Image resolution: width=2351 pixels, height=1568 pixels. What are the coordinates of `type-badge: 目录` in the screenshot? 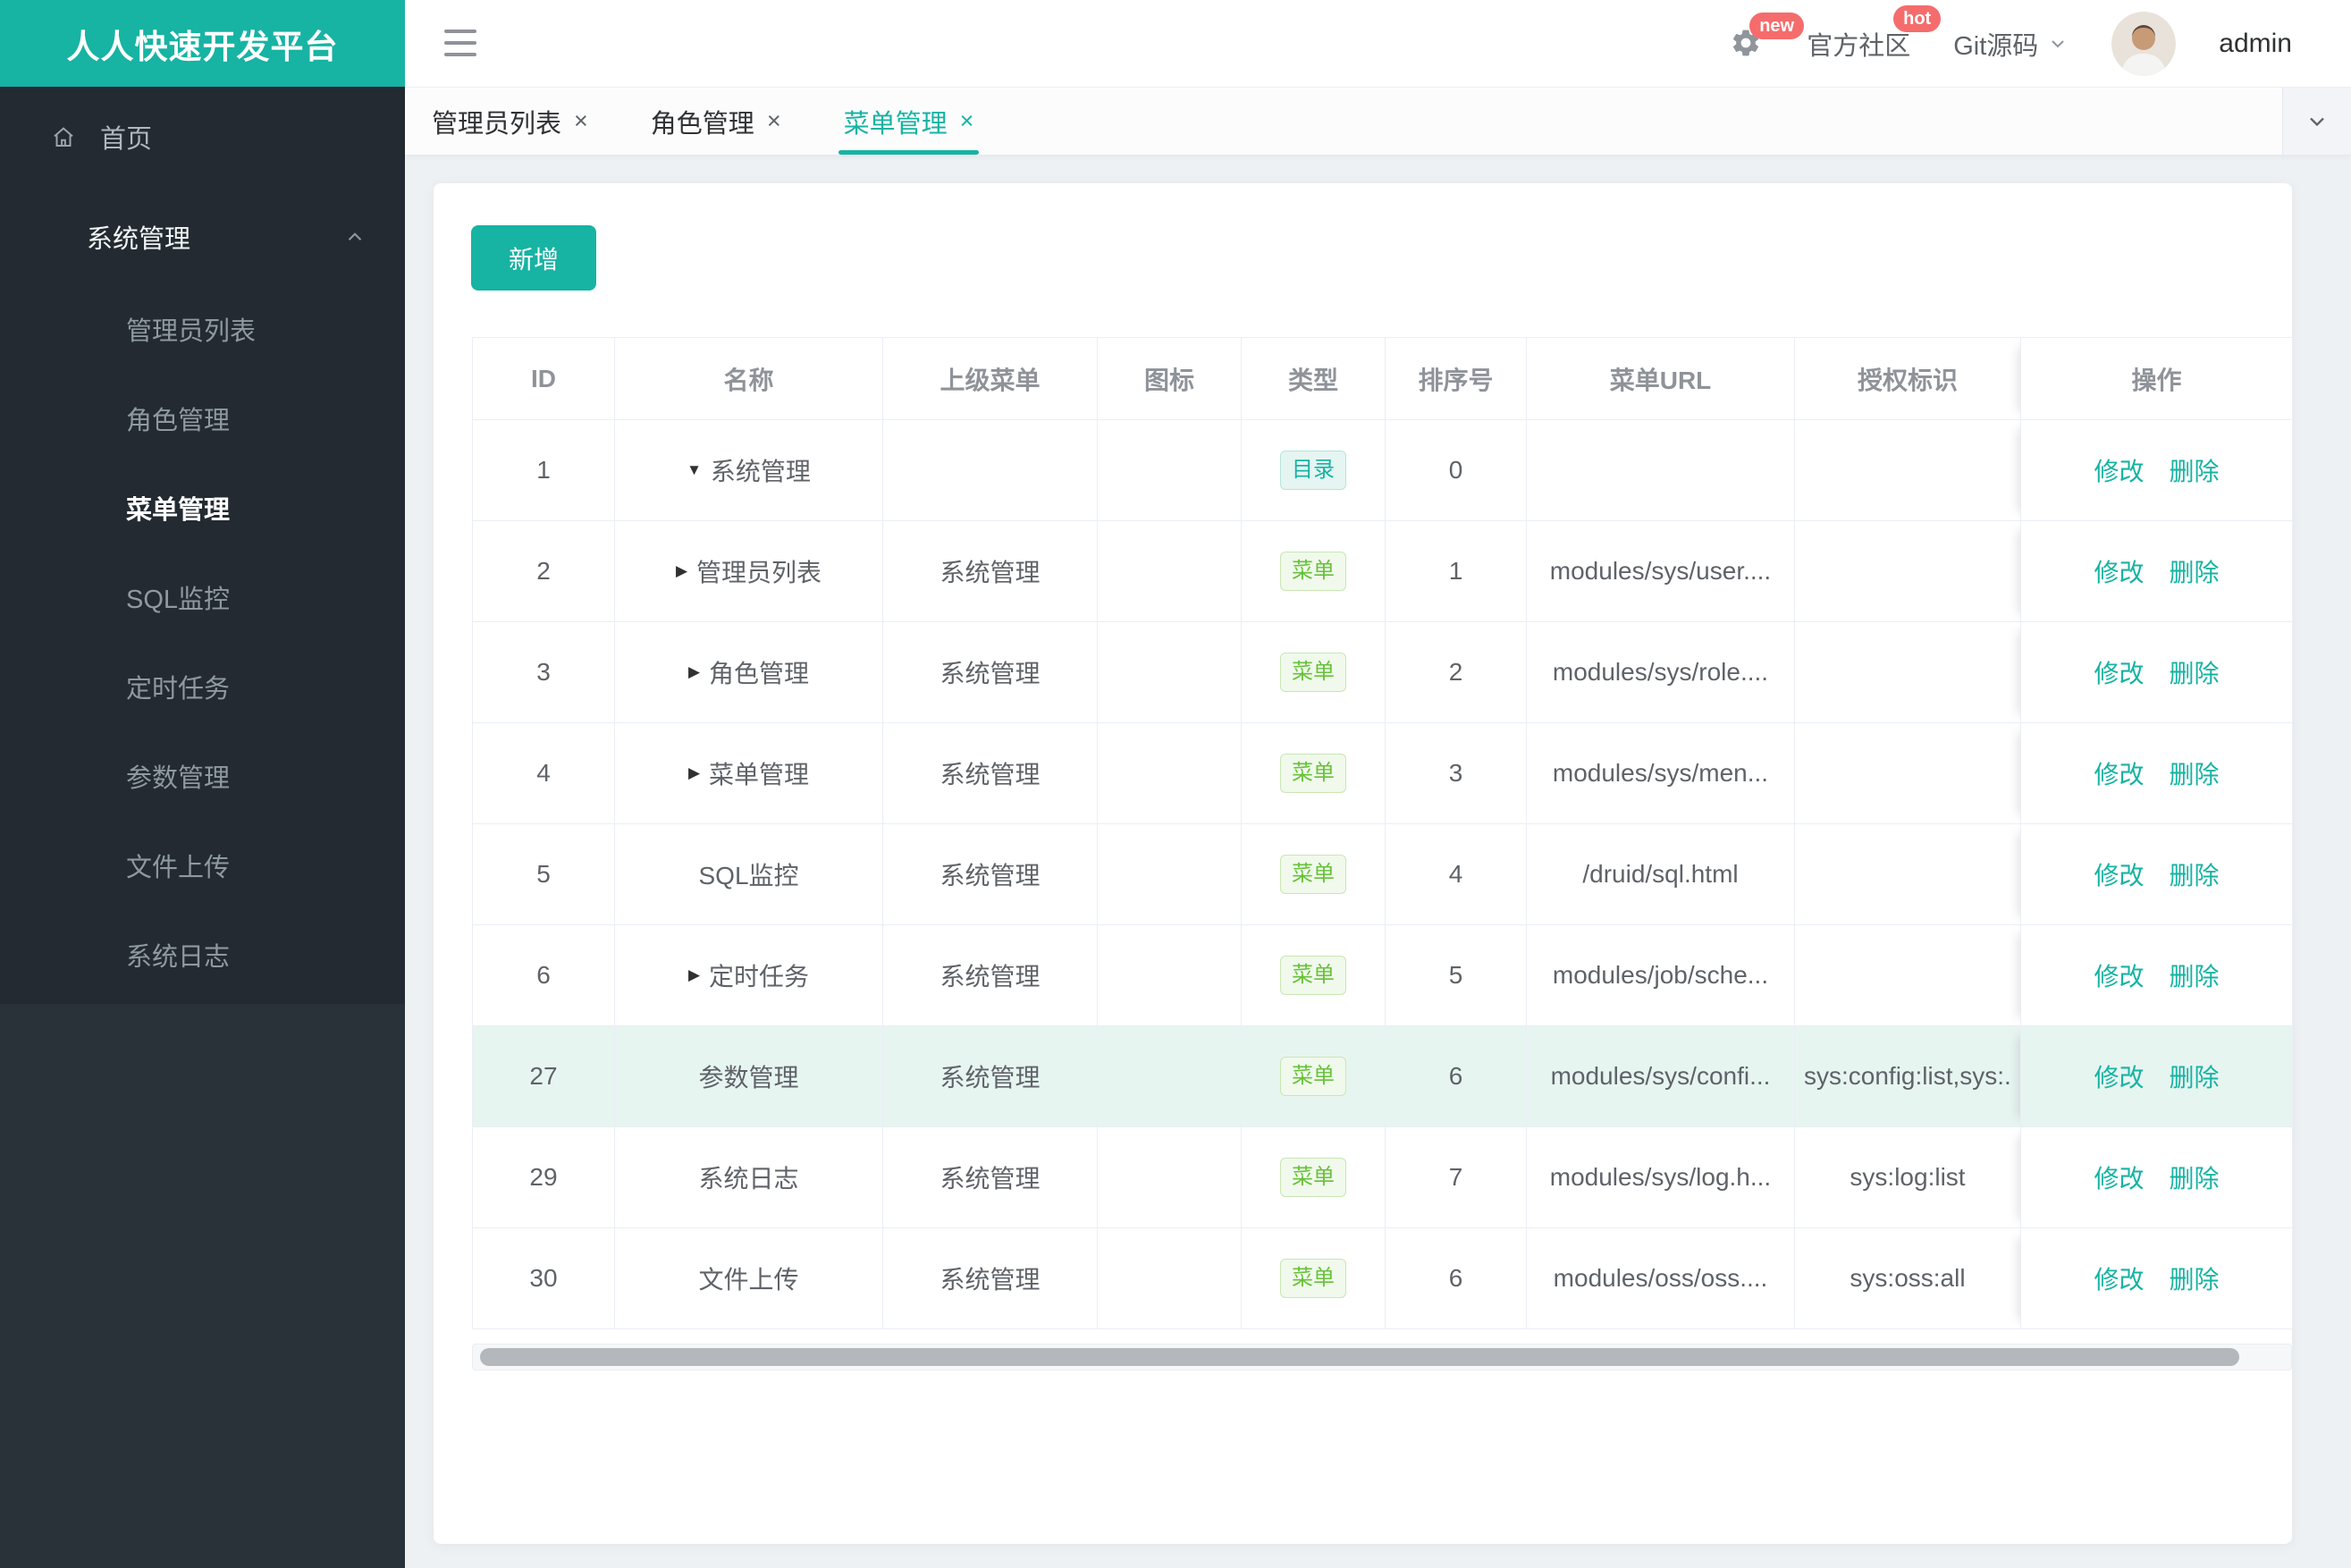 It's located at (1313, 470).